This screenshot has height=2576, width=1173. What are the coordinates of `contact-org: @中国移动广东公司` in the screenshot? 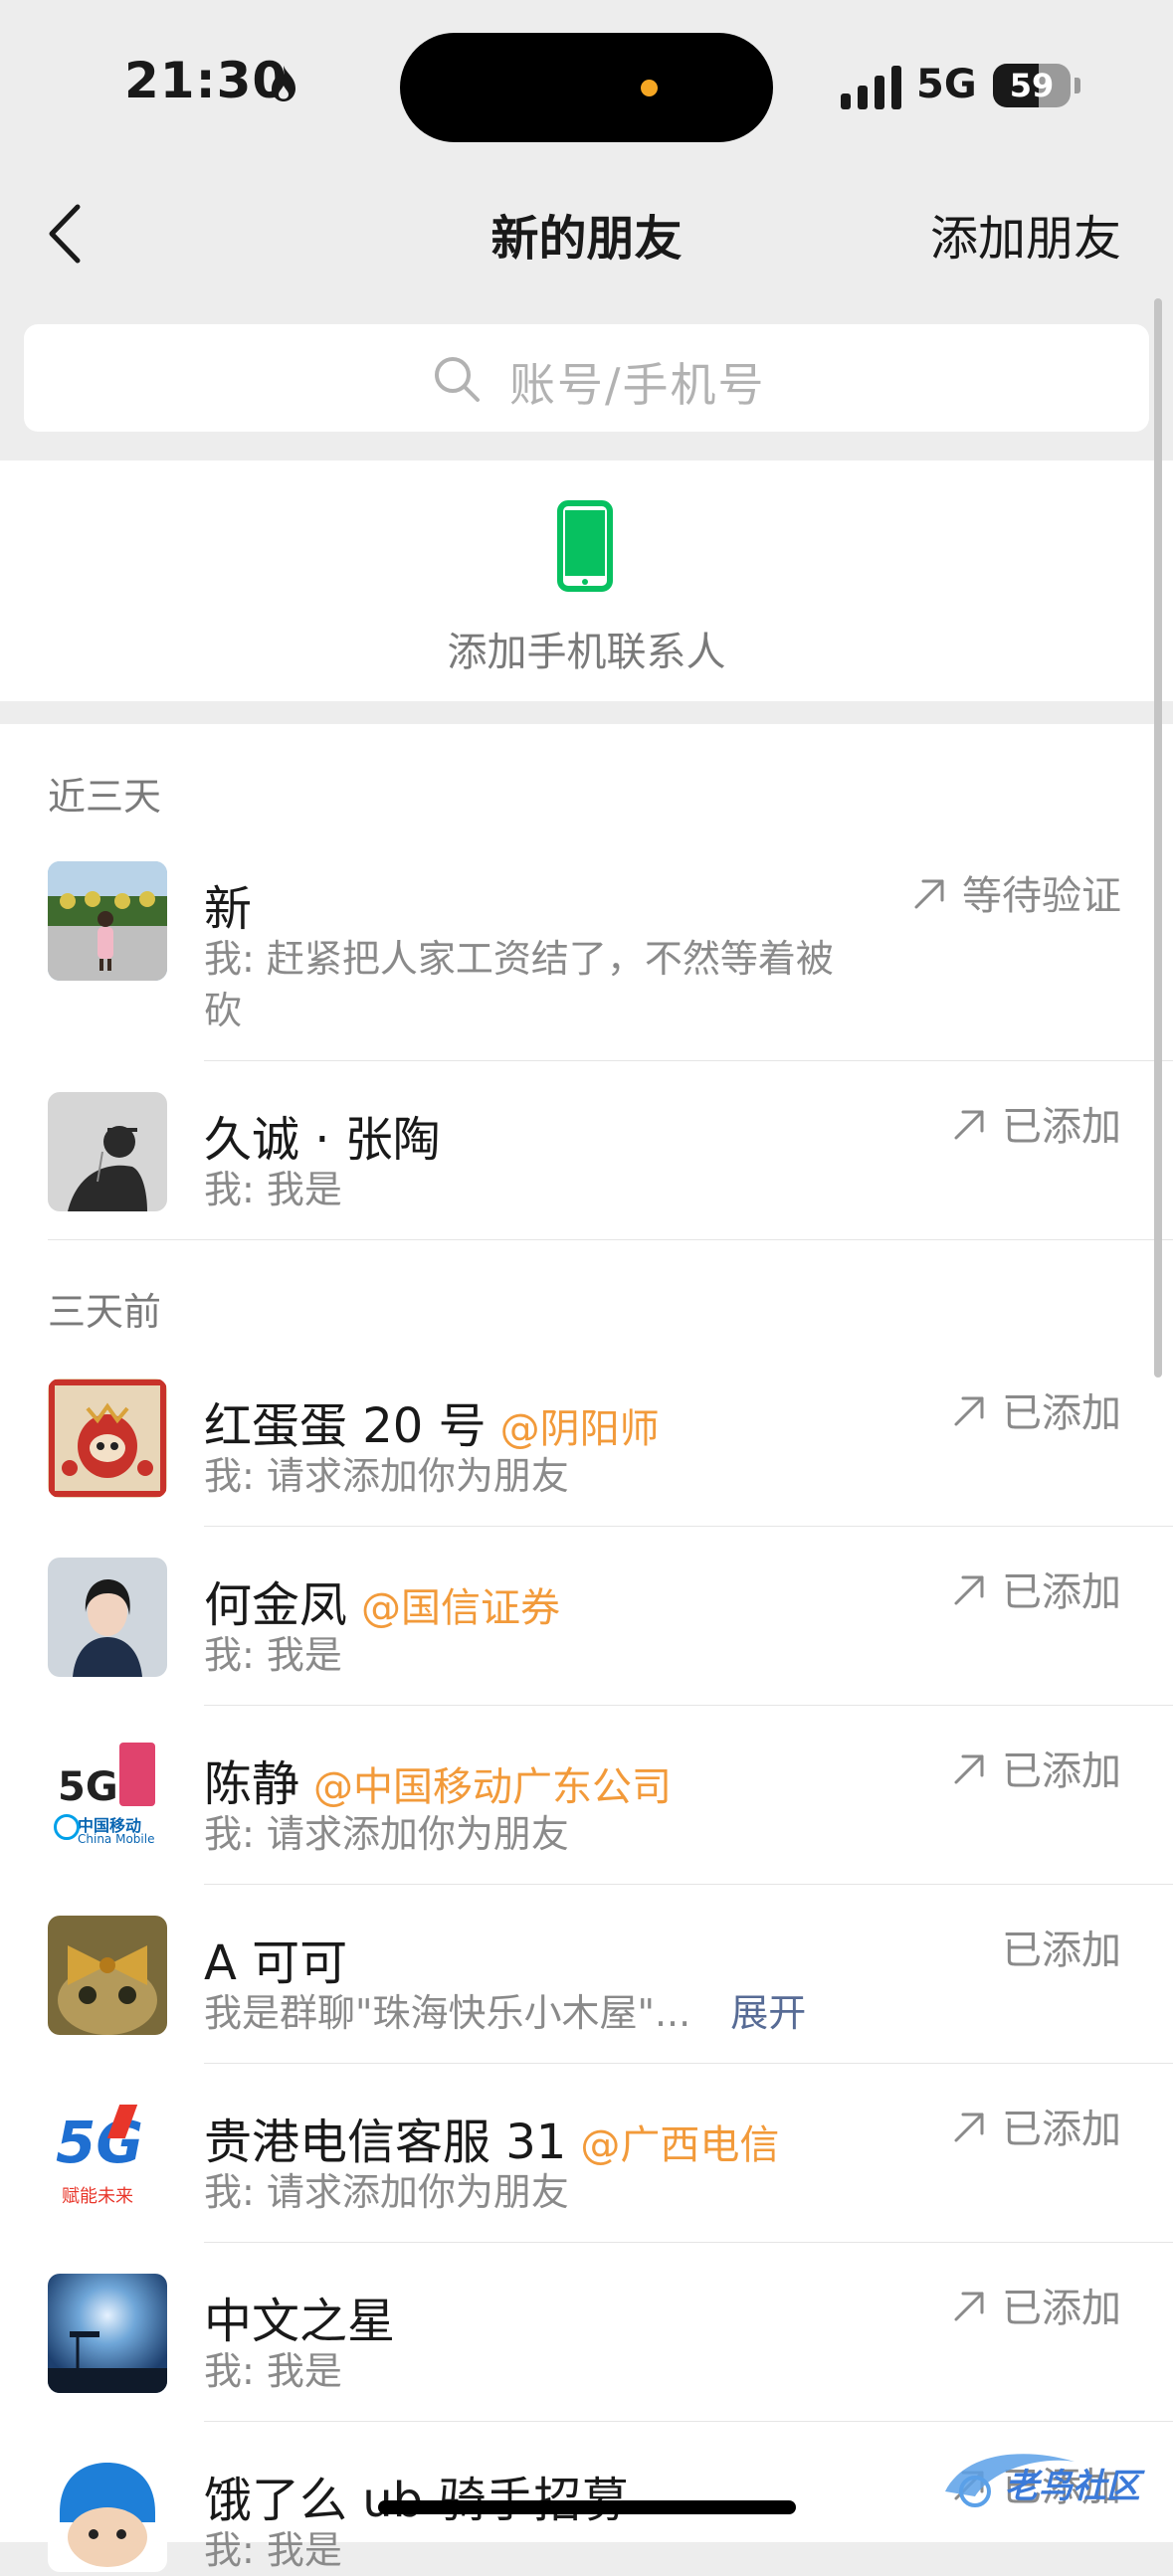 It's located at (493, 1787).